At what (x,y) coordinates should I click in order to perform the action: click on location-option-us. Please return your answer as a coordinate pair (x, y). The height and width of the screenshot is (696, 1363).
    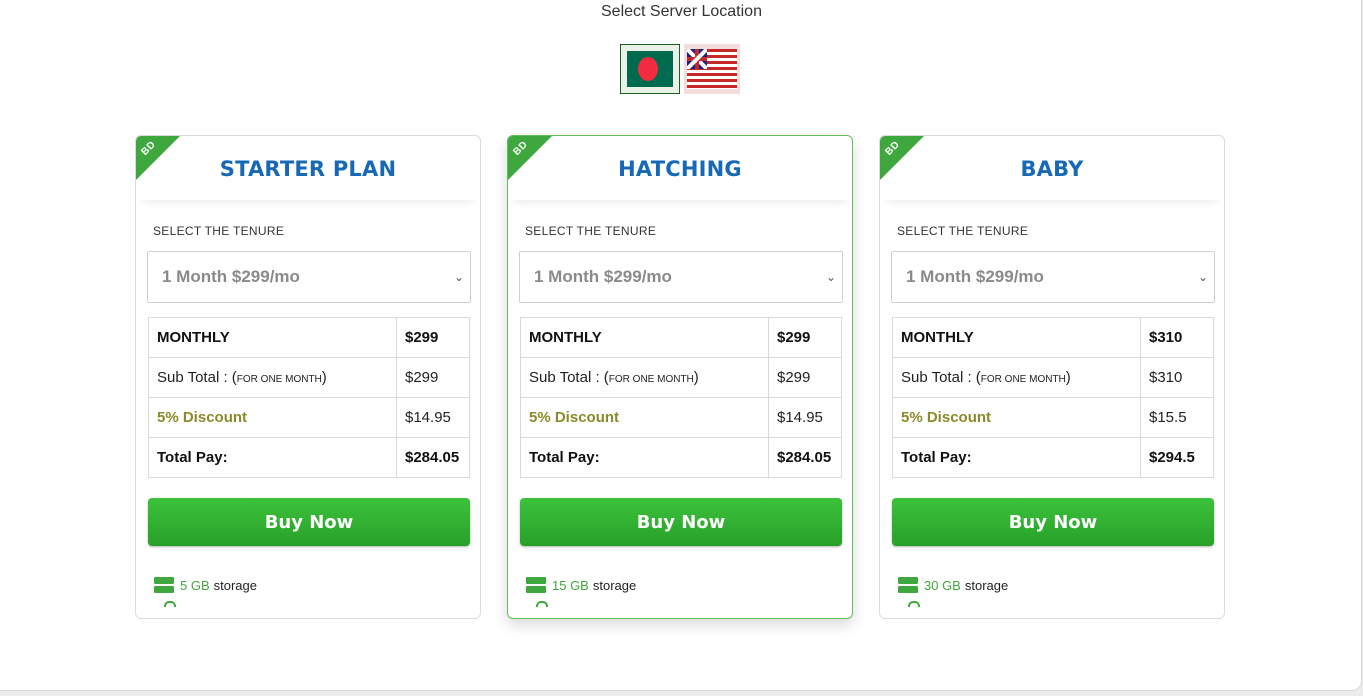
    Looking at the image, I should click on (712, 69).